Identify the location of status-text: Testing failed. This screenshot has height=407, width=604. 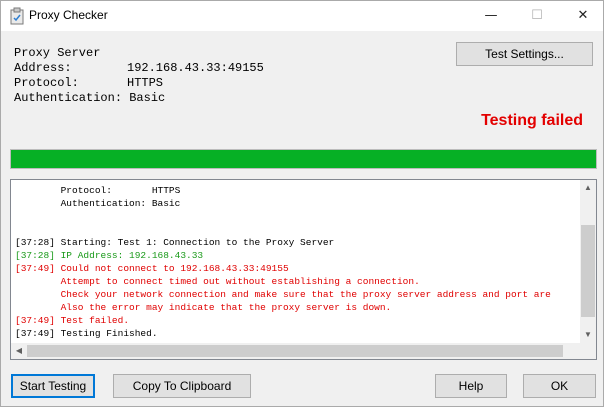
(532, 120).